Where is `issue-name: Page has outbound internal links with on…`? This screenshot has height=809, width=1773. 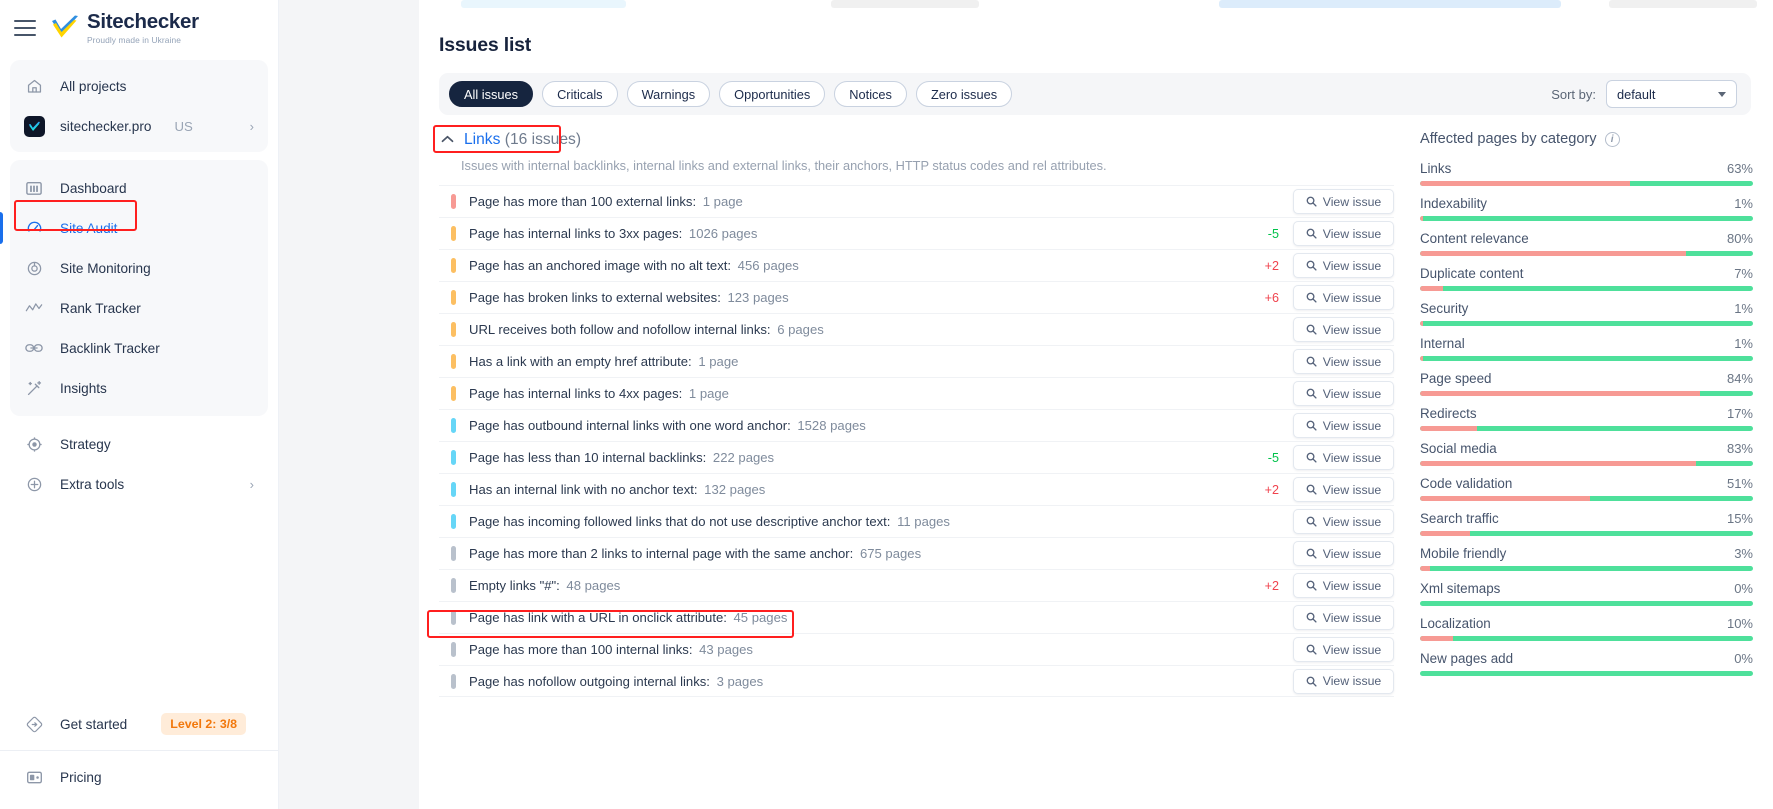 issue-name: Page has outbound internal links with on… is located at coordinates (667, 425).